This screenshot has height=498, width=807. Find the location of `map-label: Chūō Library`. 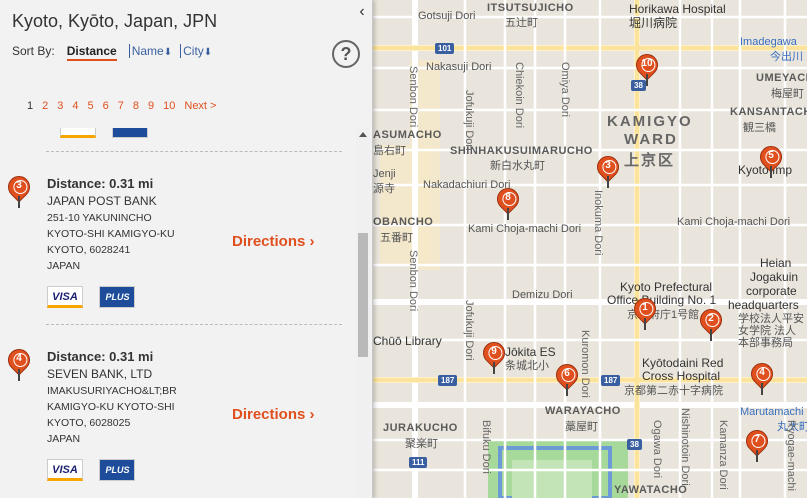

map-label: Chūō Library is located at coordinates (407, 341).